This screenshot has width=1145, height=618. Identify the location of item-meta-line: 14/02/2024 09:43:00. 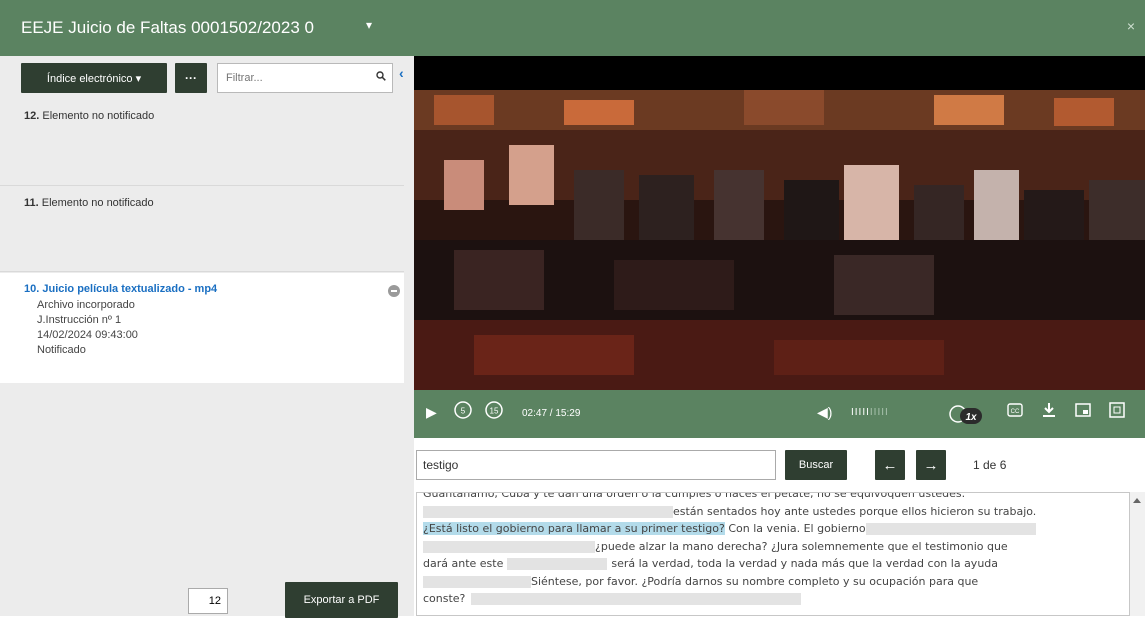
(87, 335).